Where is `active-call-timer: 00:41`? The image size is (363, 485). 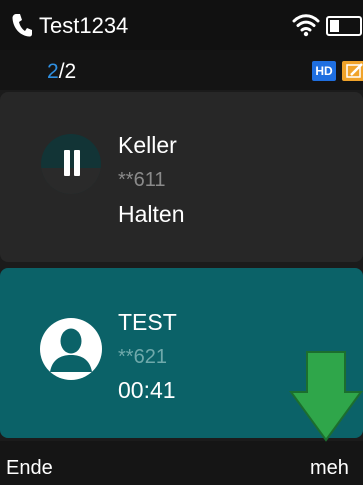
active-call-timer: 00:41 is located at coordinates (147, 390).